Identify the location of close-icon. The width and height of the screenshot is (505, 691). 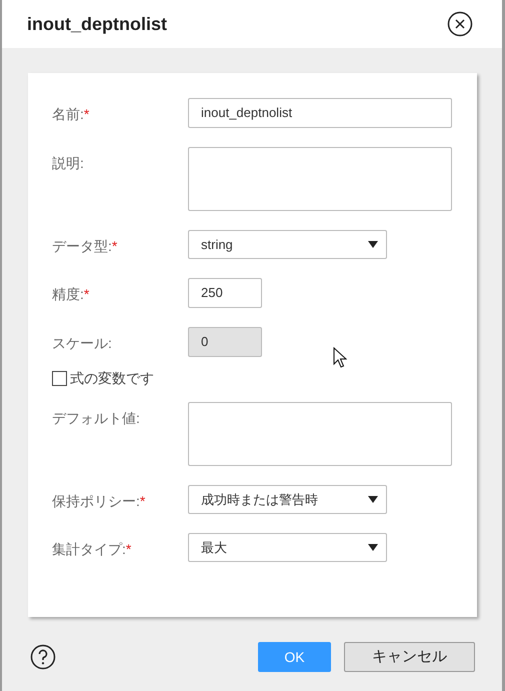
(460, 24).